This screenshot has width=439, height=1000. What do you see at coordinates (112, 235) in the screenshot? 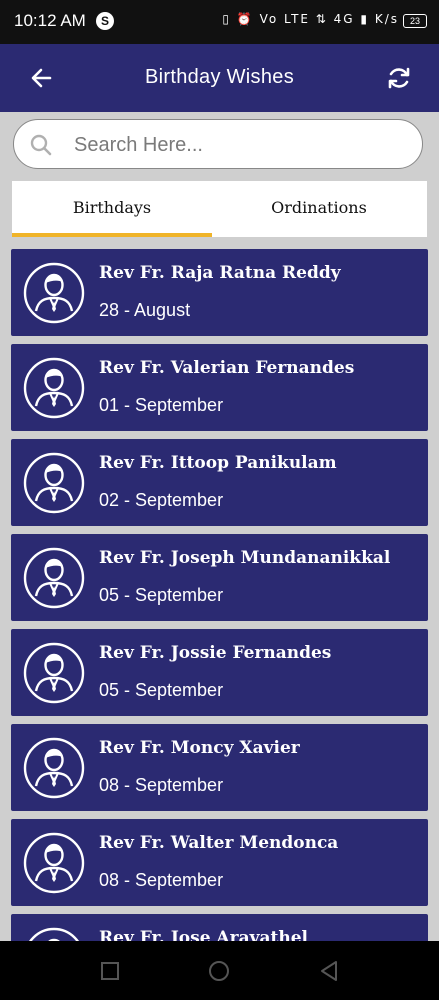
I see `active-tab-indicator` at bounding box center [112, 235].